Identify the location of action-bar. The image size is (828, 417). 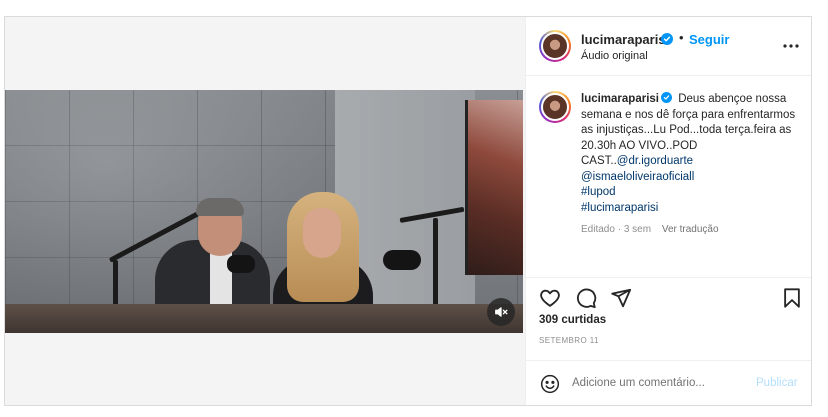
(668, 297).